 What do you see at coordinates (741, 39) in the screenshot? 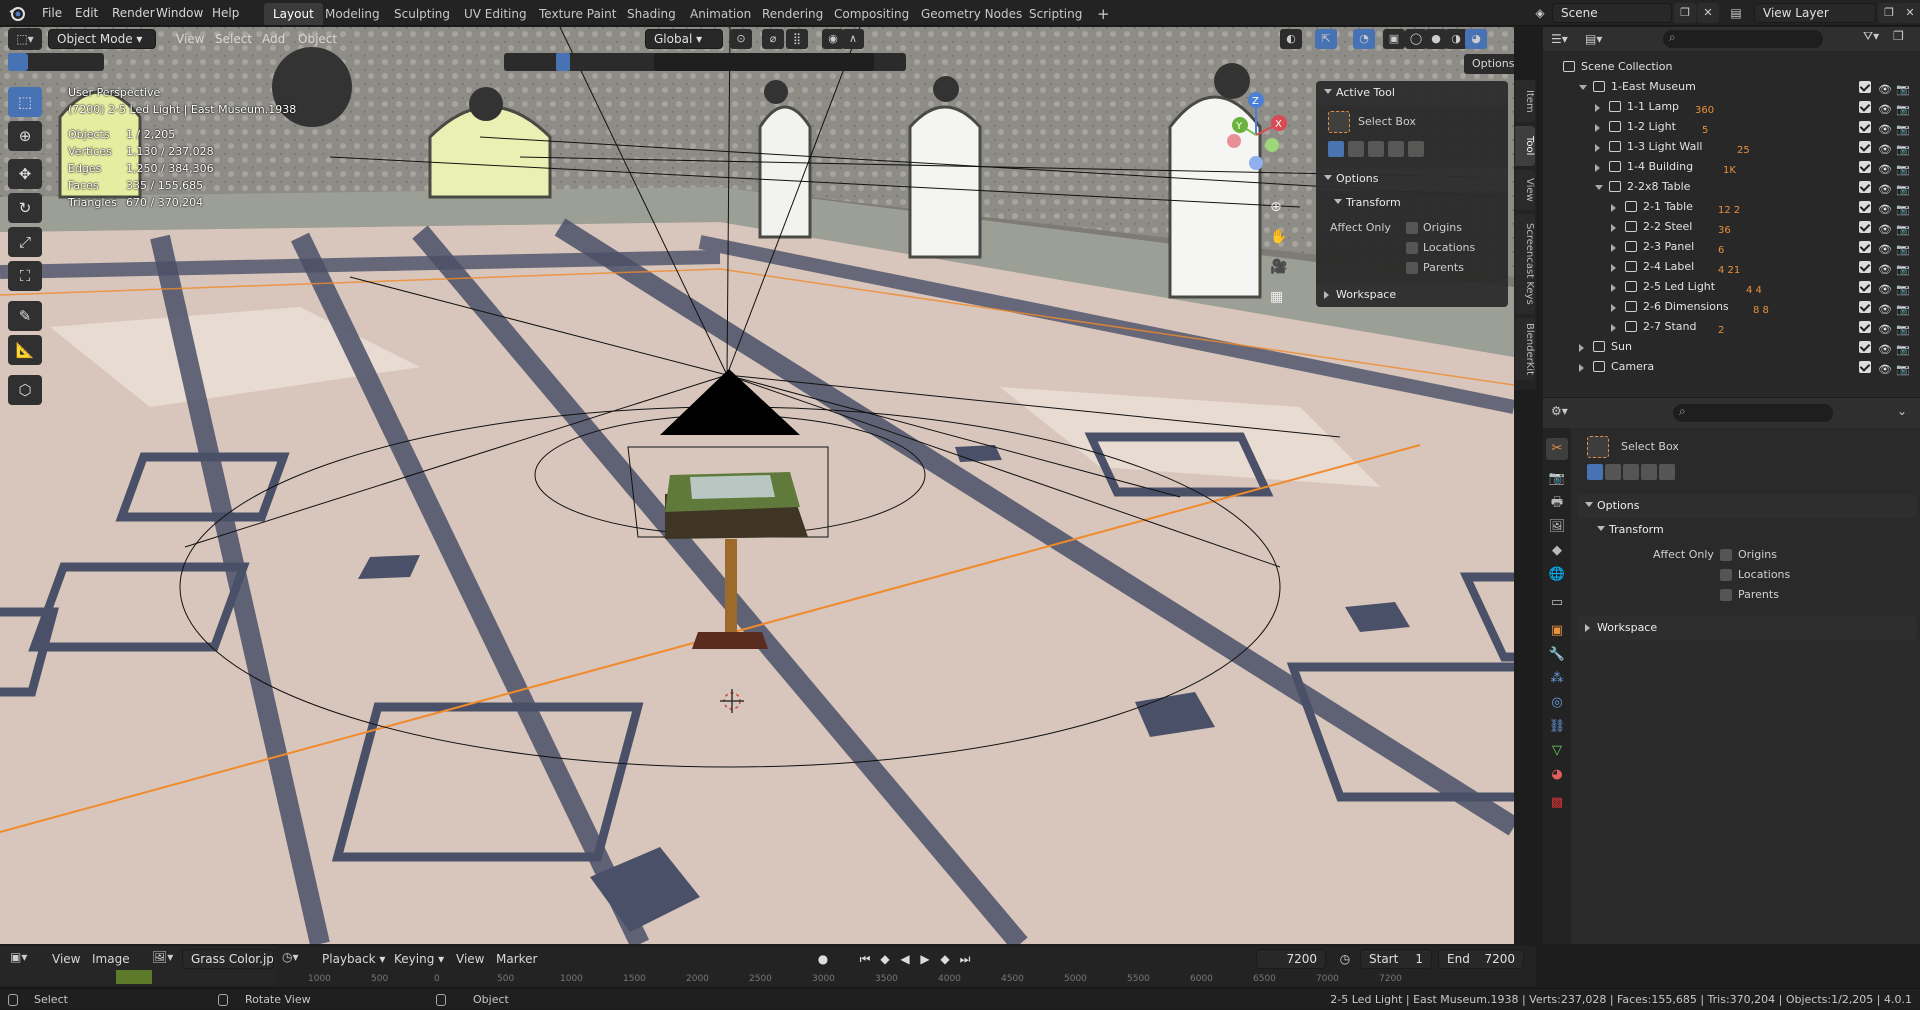
I see `pivot-icon: ⊙` at bounding box center [741, 39].